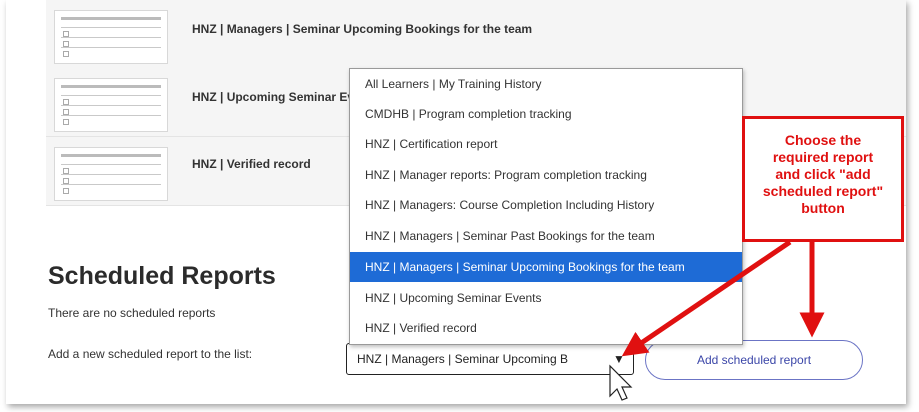  Describe the element at coordinates (754, 360) in the screenshot. I see `add-scheduled-report-button: Add scheduled report` at that location.